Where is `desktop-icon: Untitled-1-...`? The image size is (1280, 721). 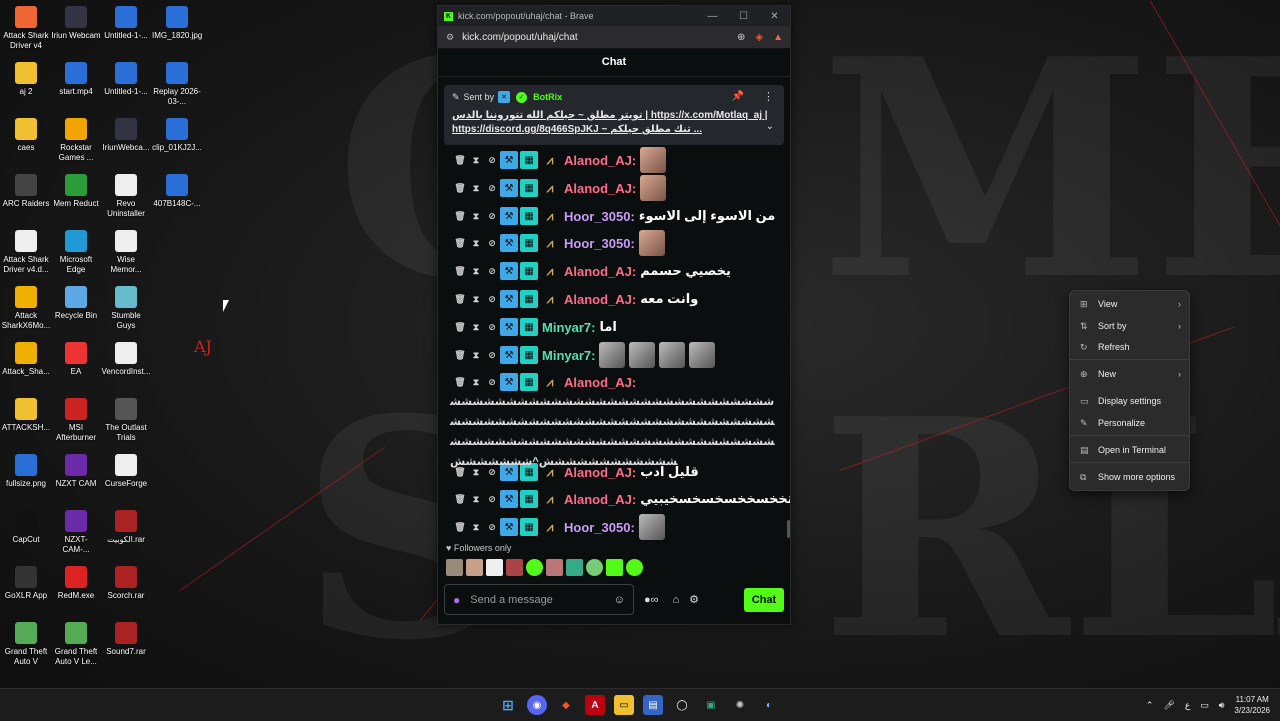
desktop-icon: Untitled-1-... is located at coordinates (126, 79).